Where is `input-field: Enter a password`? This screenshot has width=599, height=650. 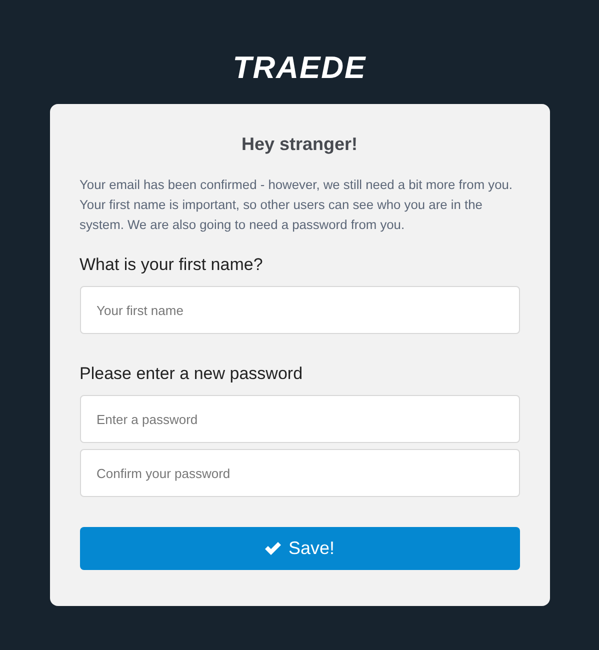
input-field: Enter a password is located at coordinates (300, 419).